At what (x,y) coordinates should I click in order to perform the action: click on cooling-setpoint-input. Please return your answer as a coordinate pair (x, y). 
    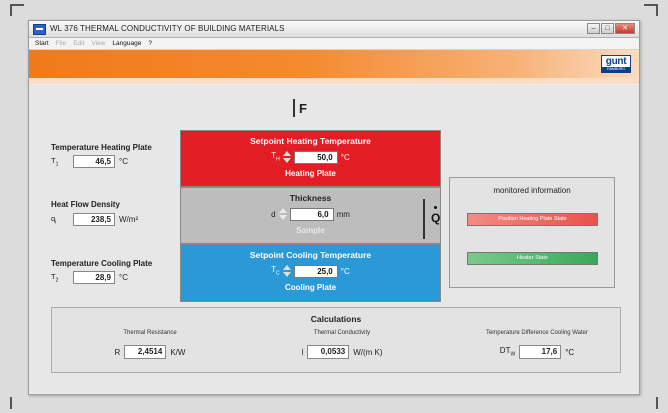
    Looking at the image, I should click on (315, 271).